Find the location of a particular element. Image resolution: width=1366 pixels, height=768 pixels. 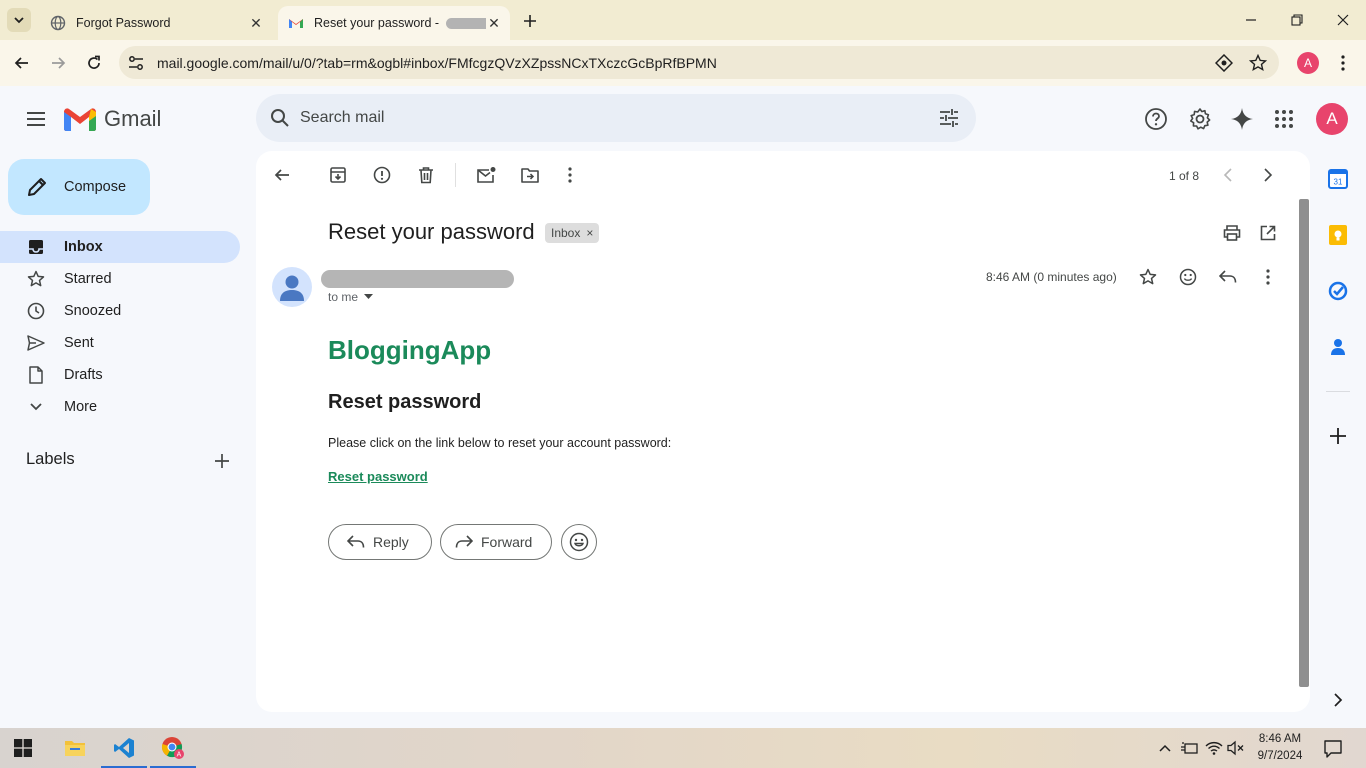

reply-quick-button is located at coordinates (1228, 277).